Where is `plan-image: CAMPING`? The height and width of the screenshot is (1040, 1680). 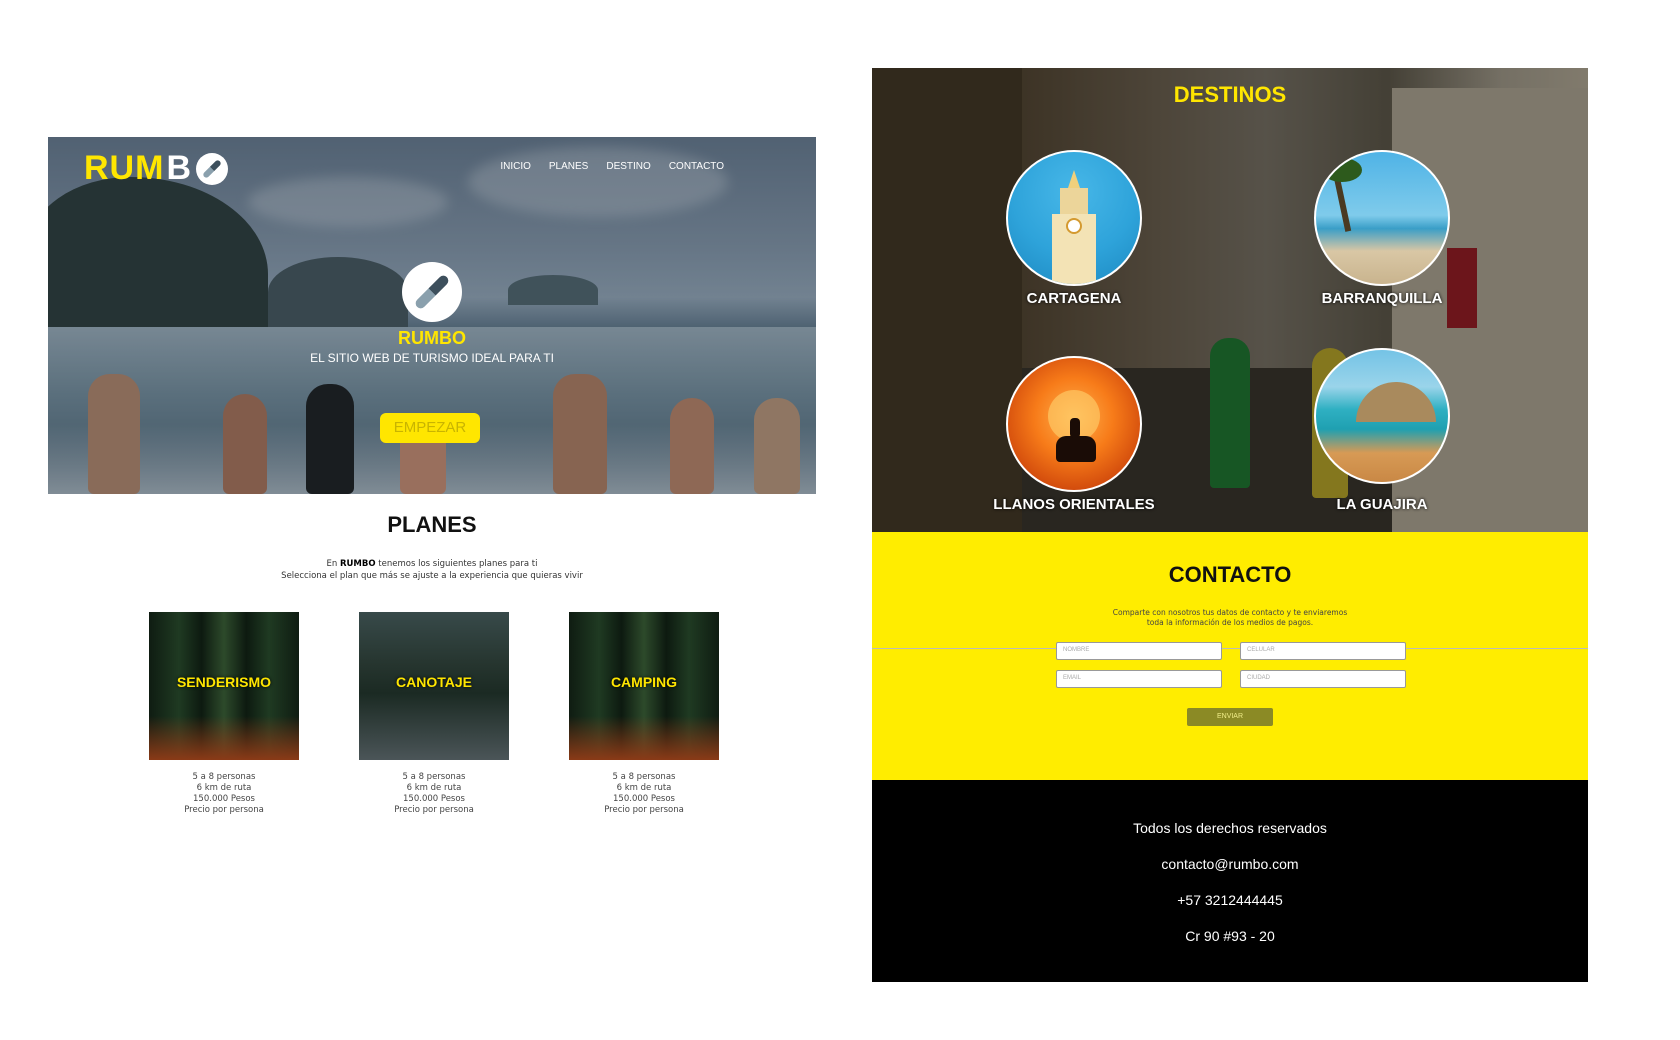 plan-image: CAMPING is located at coordinates (644, 686).